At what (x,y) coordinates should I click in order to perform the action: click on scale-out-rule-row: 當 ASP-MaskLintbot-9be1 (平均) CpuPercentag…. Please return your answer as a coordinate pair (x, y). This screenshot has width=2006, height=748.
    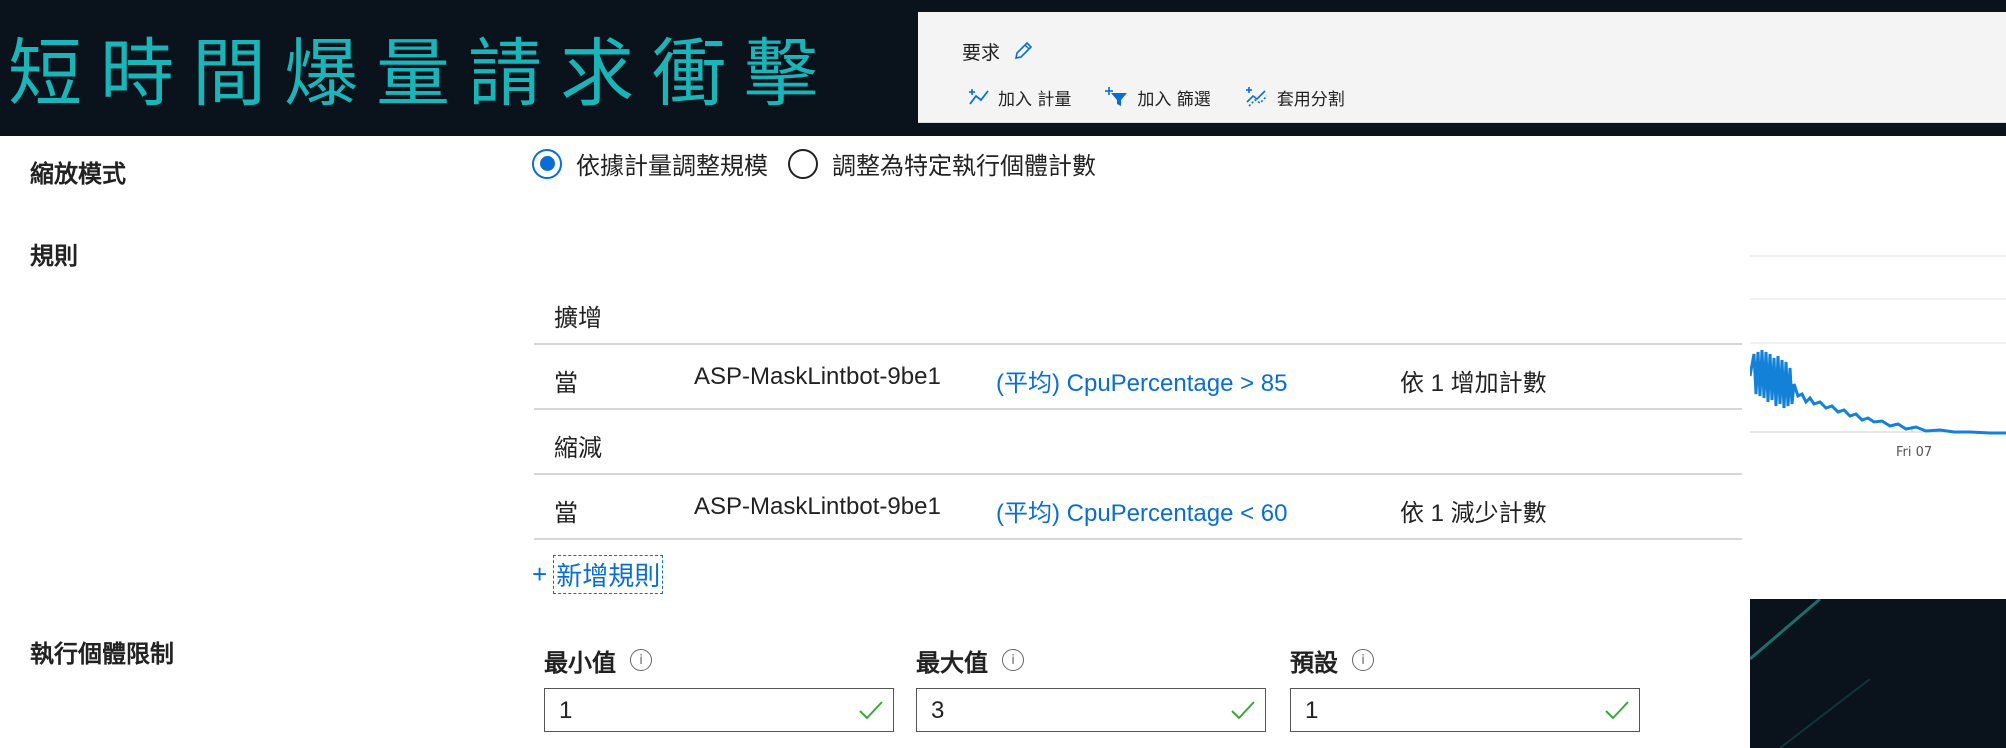
    Looking at the image, I should click on (1138, 377).